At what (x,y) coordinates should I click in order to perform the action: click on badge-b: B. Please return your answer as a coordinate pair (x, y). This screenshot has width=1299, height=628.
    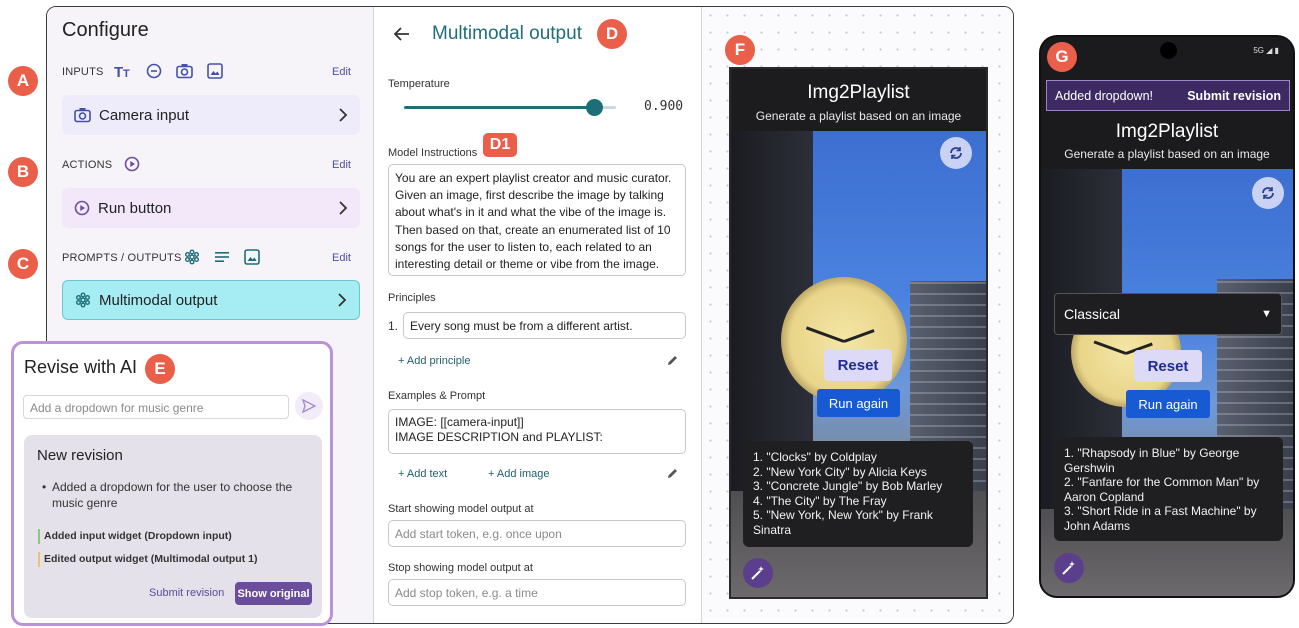
    Looking at the image, I should click on (23, 172).